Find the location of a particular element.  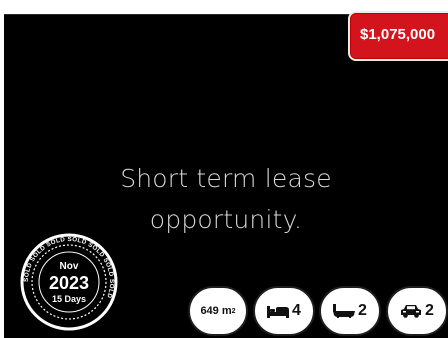

price-tag: $1,075,000 is located at coordinates (398, 36).